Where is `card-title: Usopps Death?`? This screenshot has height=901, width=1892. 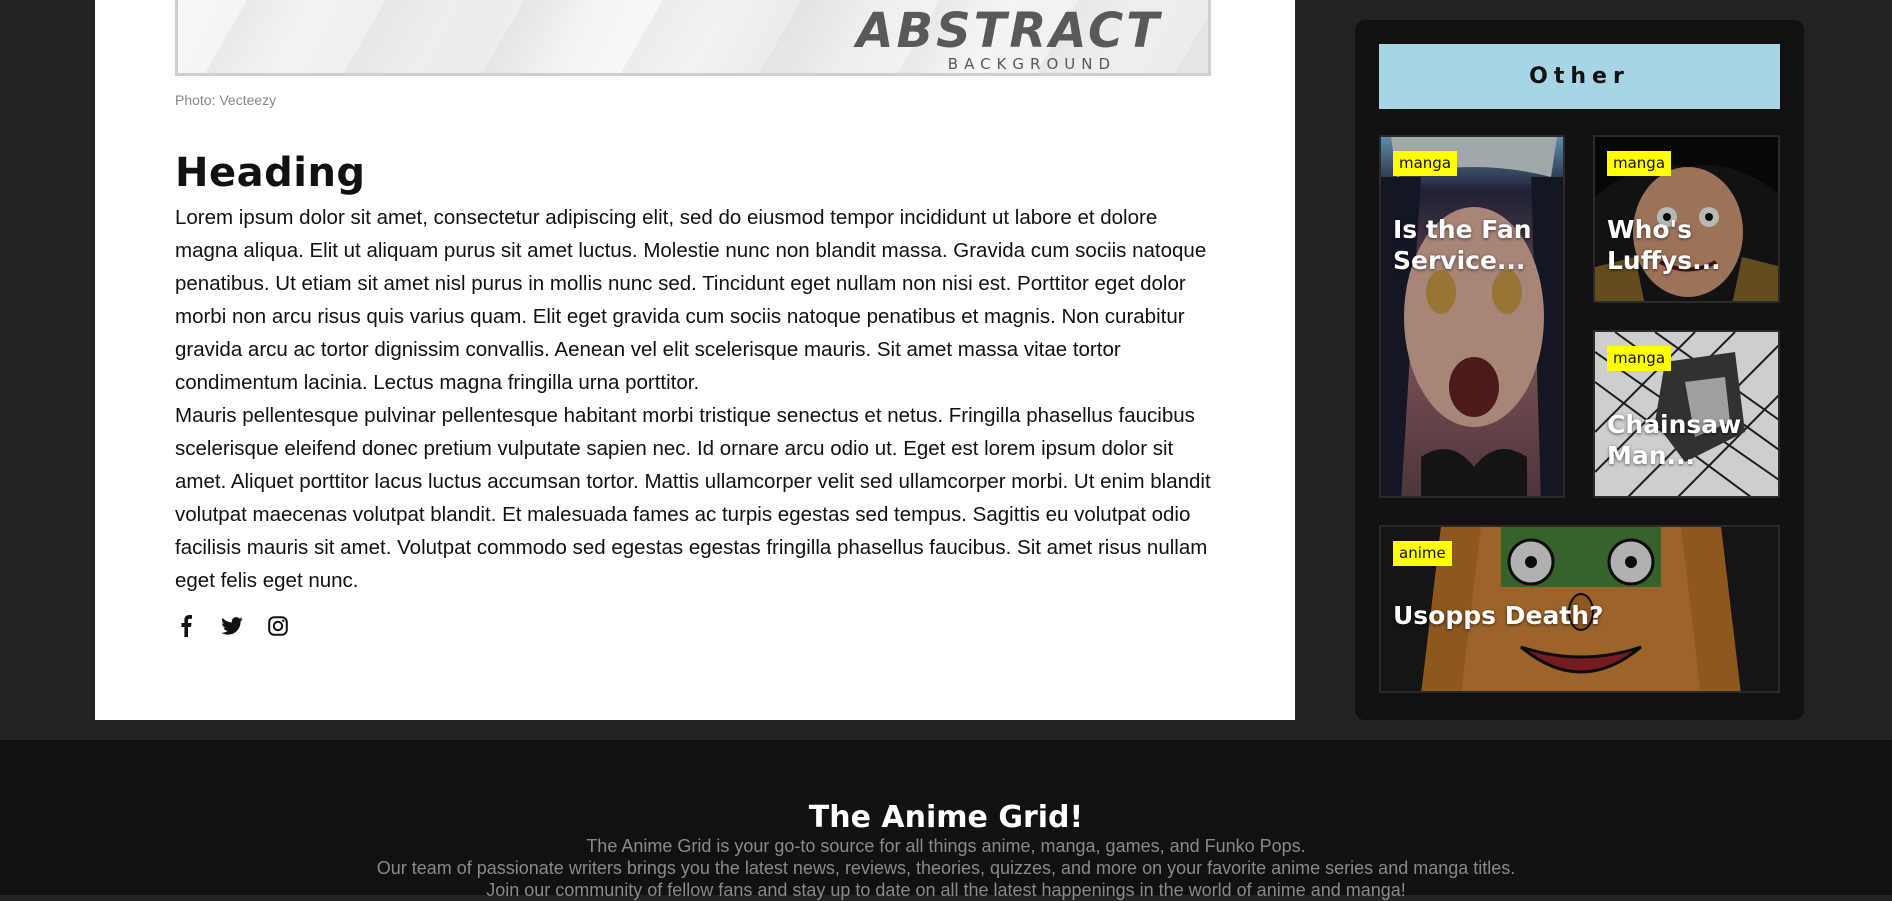 card-title: Usopps Death? is located at coordinates (1583, 615).